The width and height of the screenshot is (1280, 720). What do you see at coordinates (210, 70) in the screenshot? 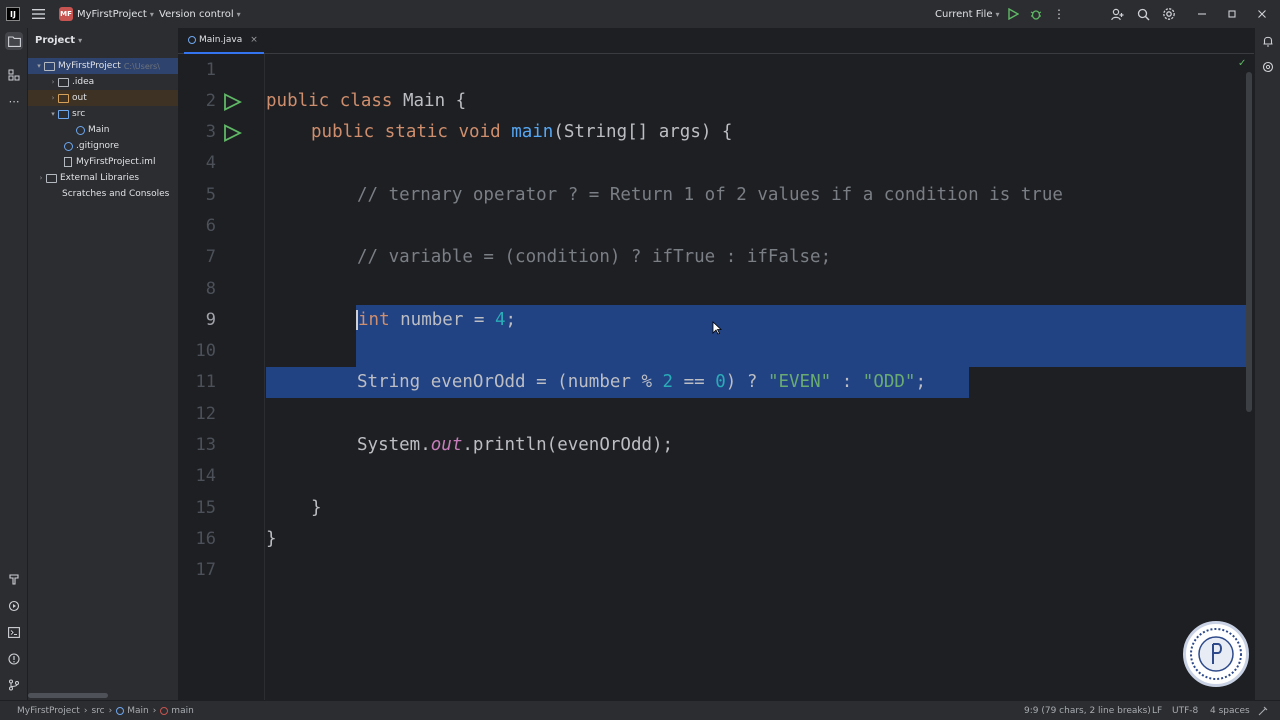
I see `line-number: 1` at bounding box center [210, 70].